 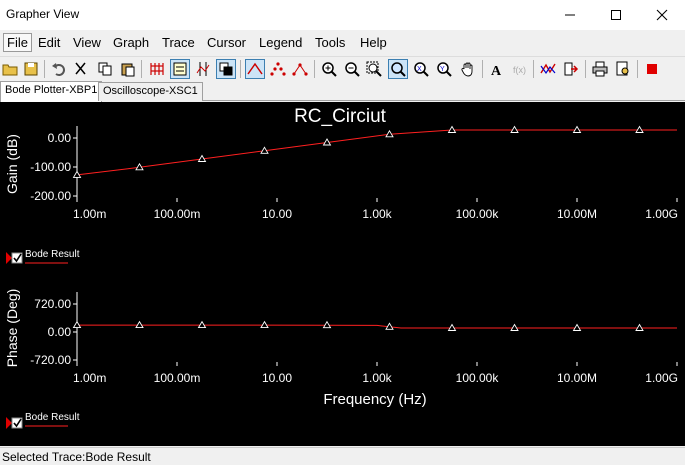 I want to click on export-button, so click(x=571, y=69).